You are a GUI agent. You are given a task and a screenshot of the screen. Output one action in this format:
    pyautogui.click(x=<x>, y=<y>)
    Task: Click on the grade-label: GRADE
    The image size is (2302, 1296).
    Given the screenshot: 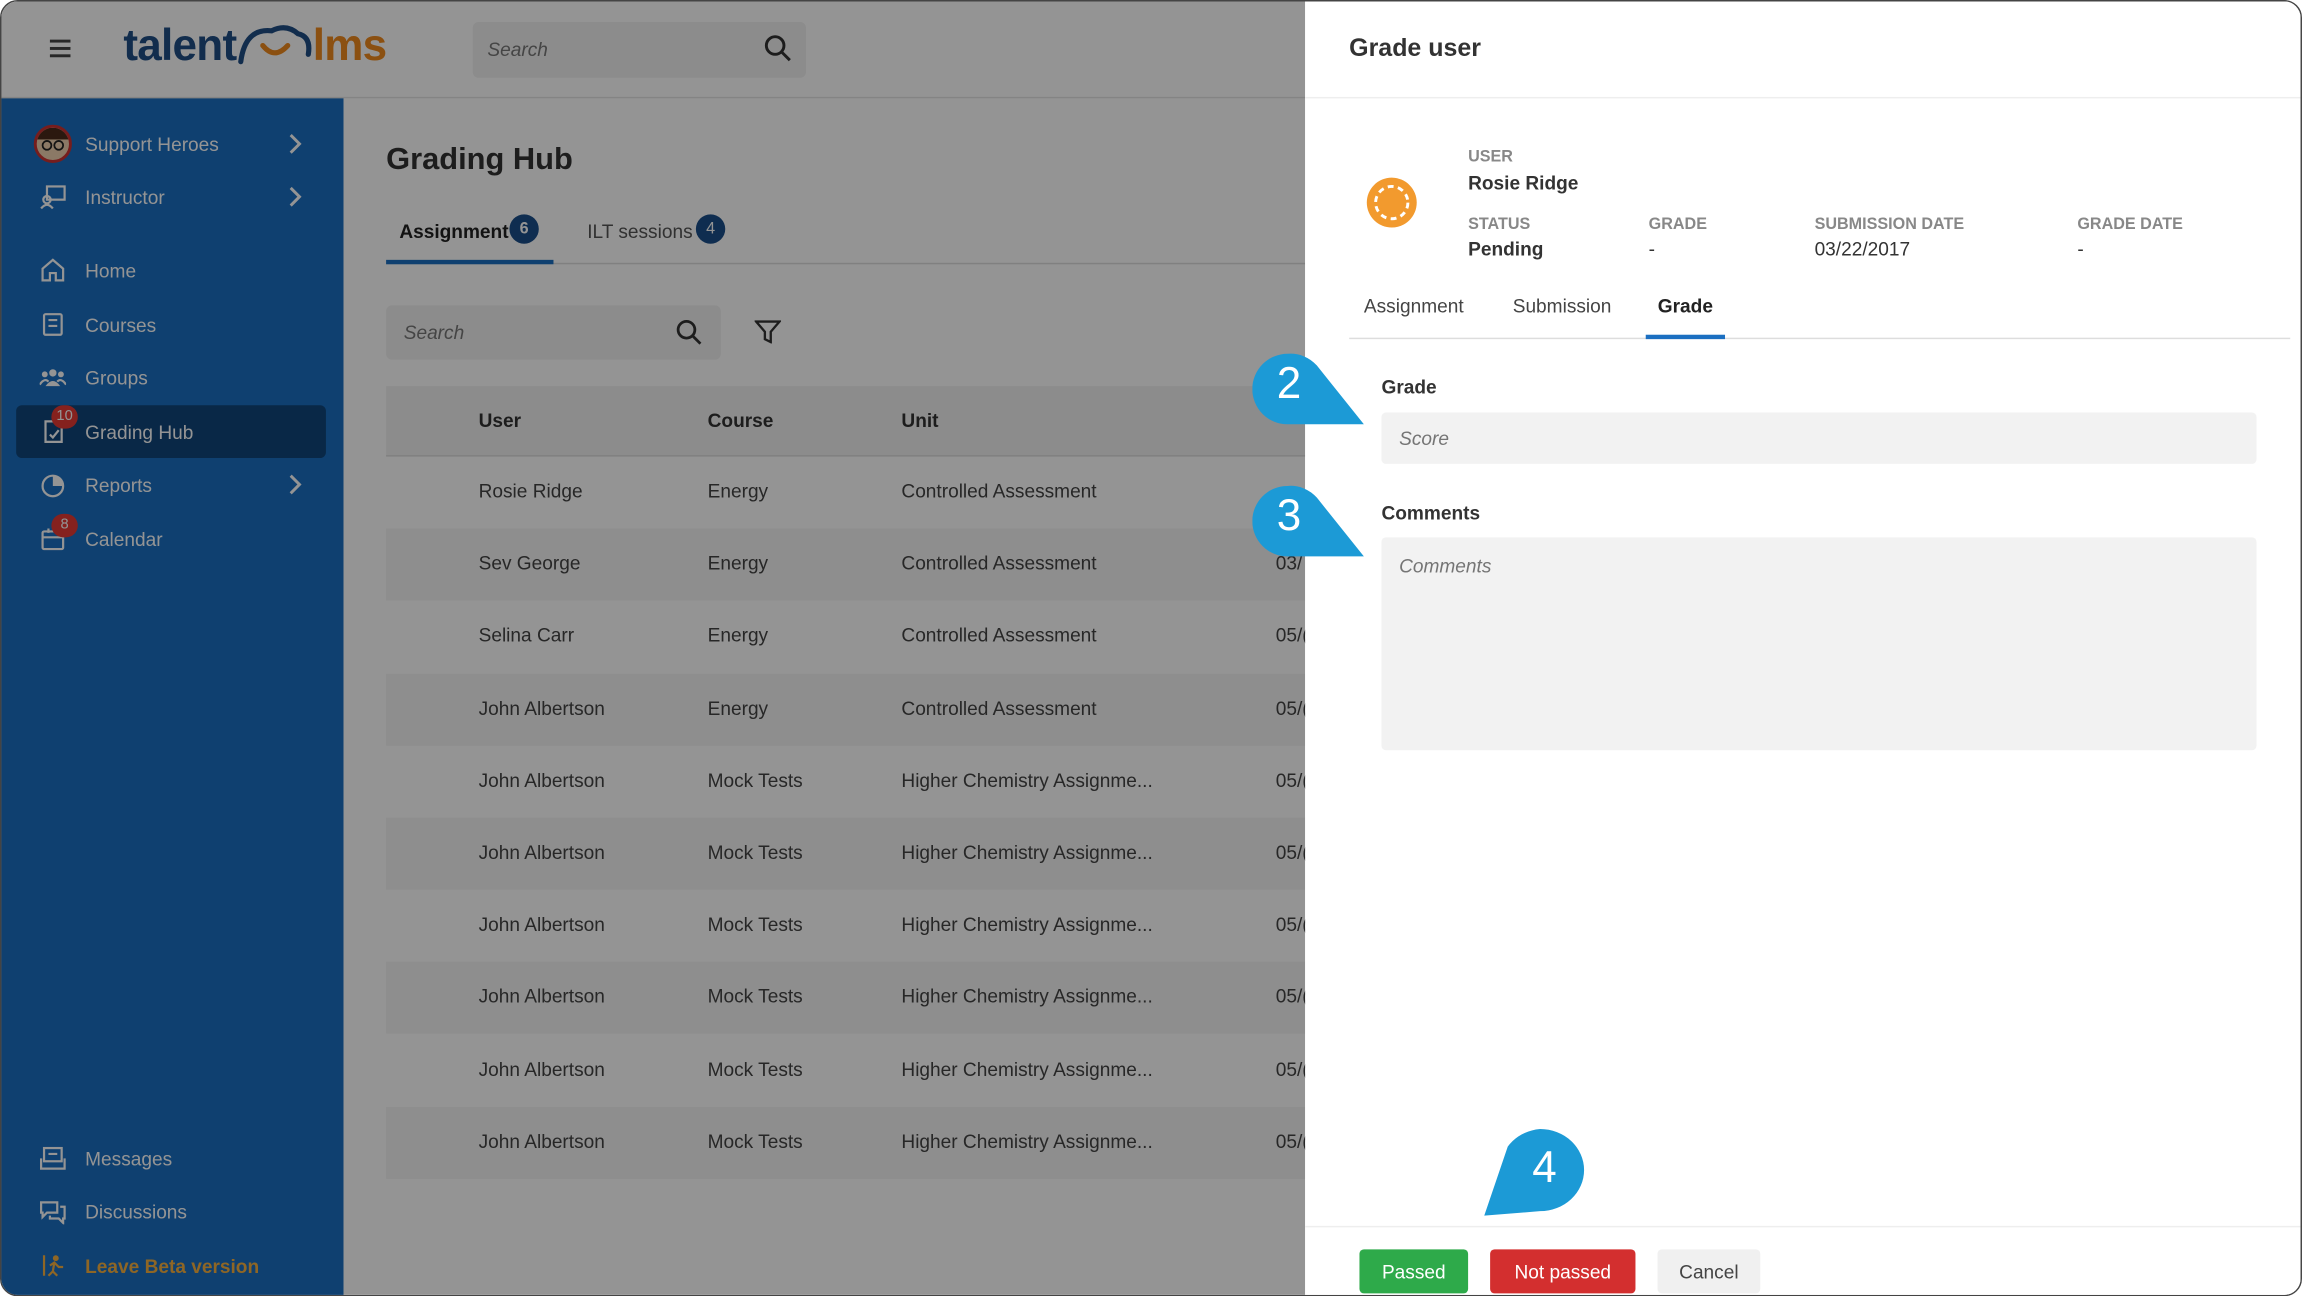 What is the action you would take?
    pyautogui.click(x=1678, y=224)
    